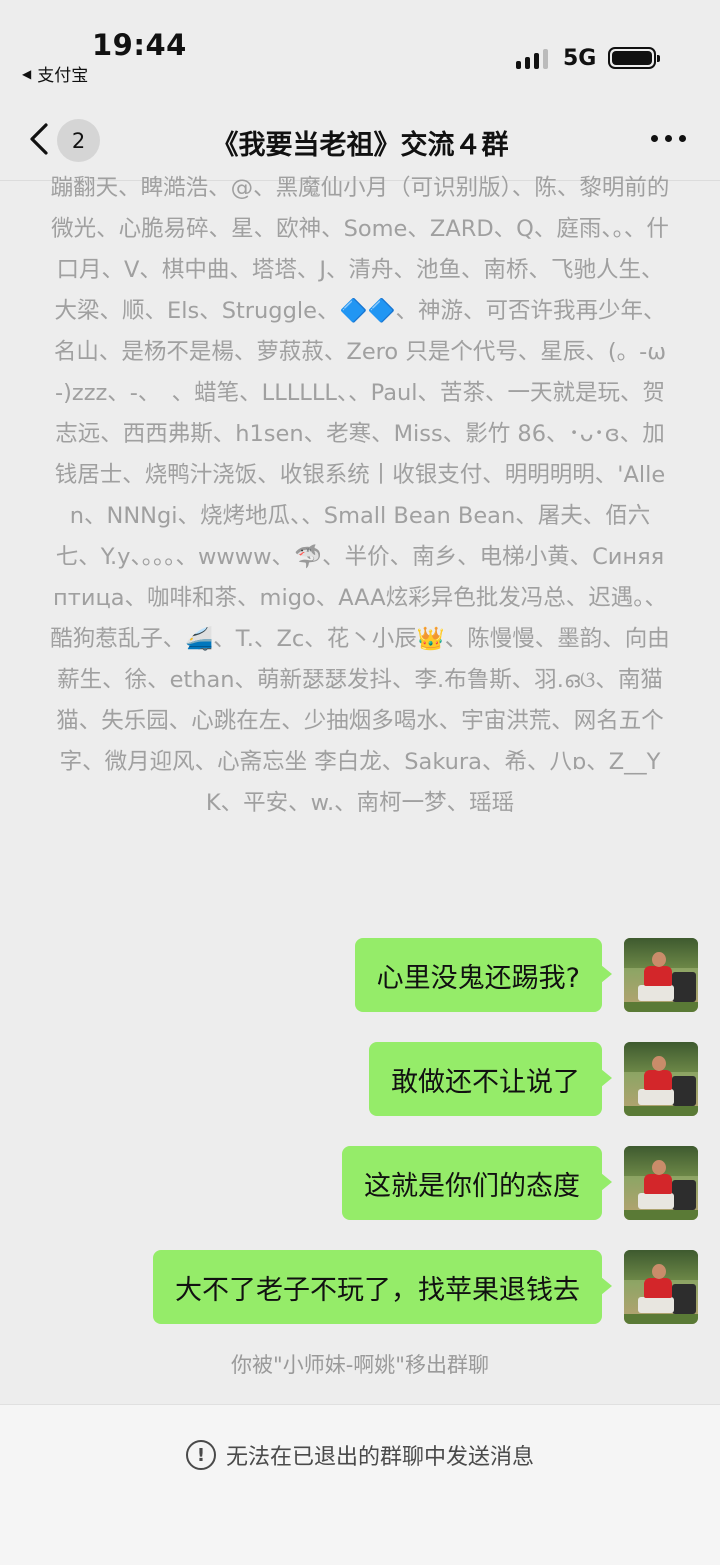  I want to click on message-row: 大不了老子不玩了，找苹果退钱去, so click(425, 1287).